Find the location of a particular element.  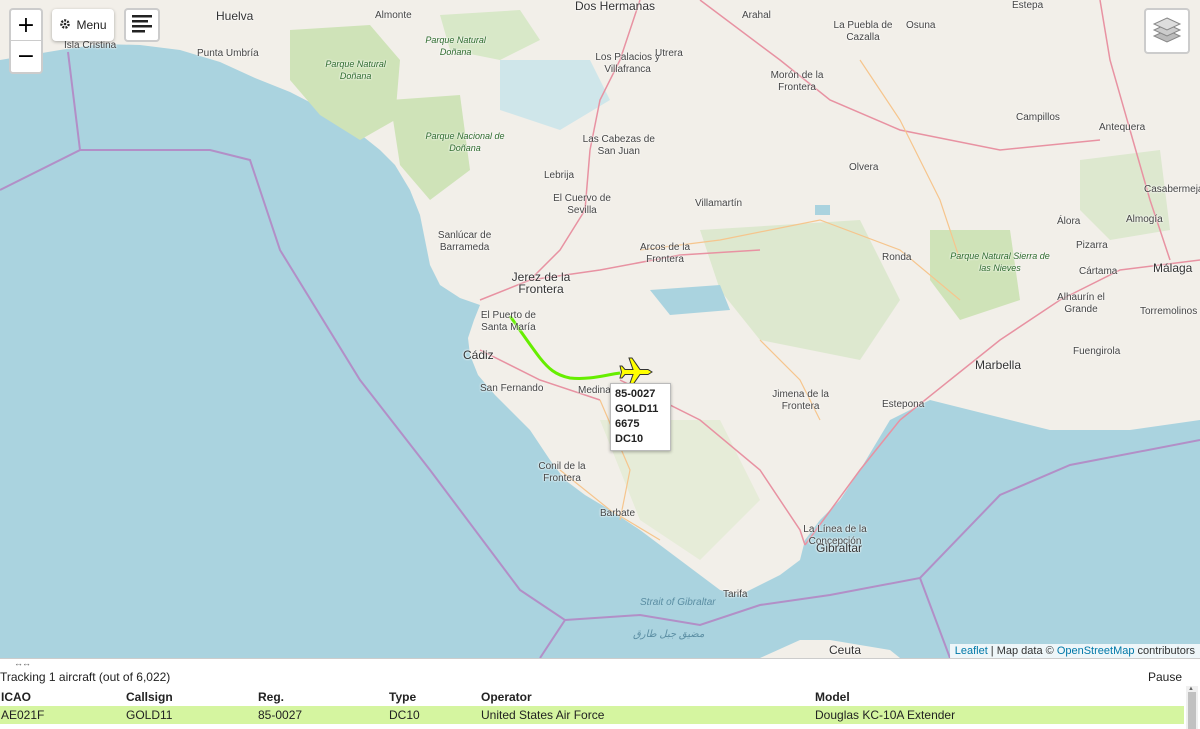

menu-button: Menu is located at coordinates (83, 25).